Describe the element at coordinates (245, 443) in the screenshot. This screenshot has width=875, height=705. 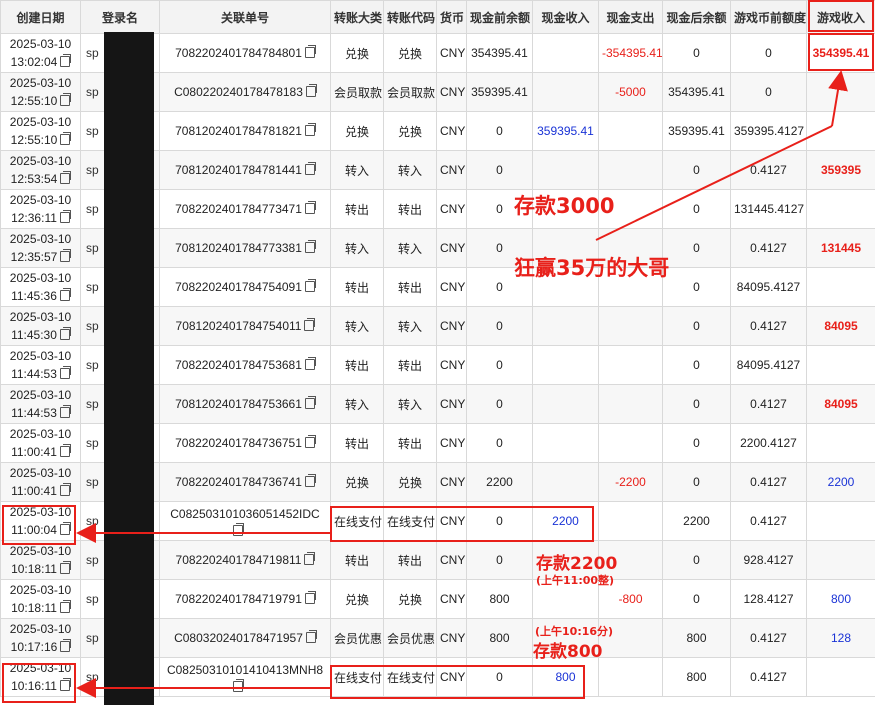
I see `order-number-cell: 7082202401784736751` at that location.